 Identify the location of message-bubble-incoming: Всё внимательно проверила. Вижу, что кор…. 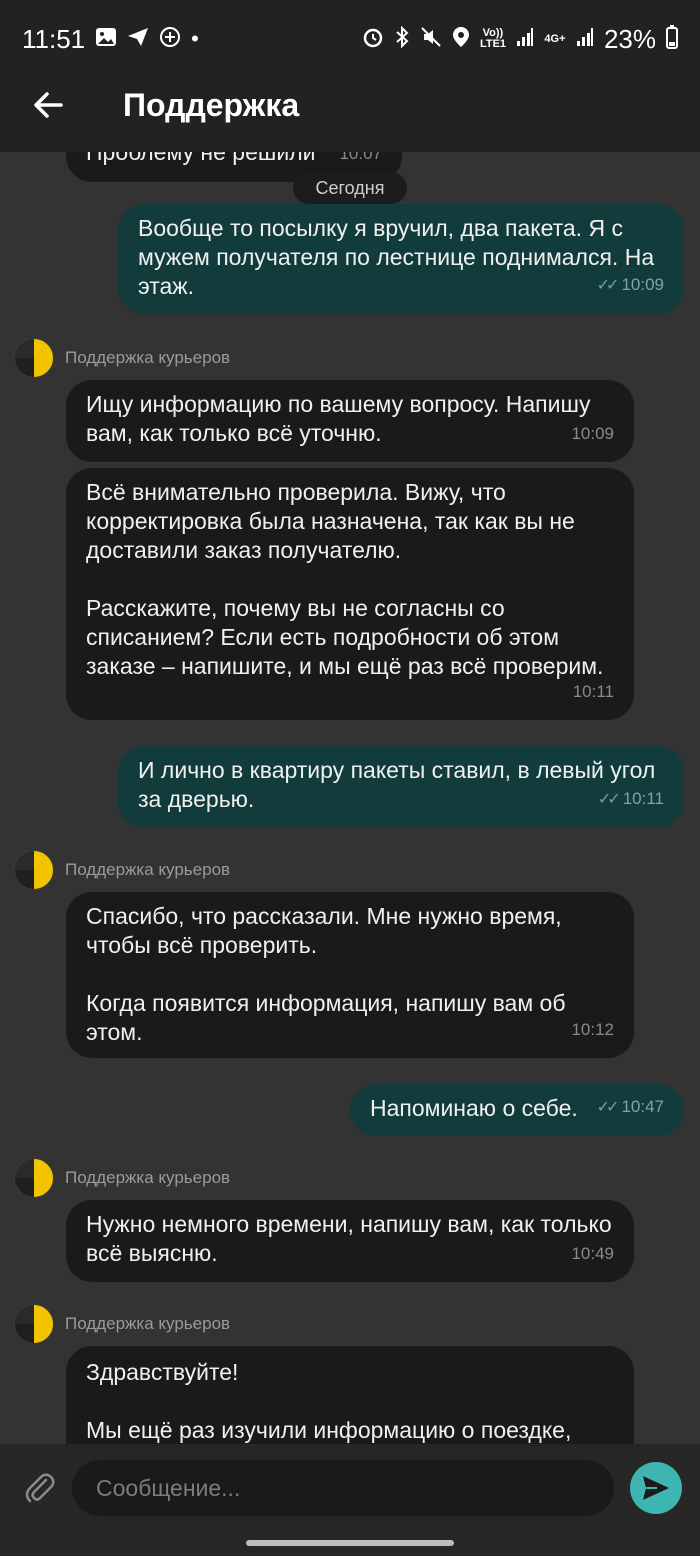
(350, 594).